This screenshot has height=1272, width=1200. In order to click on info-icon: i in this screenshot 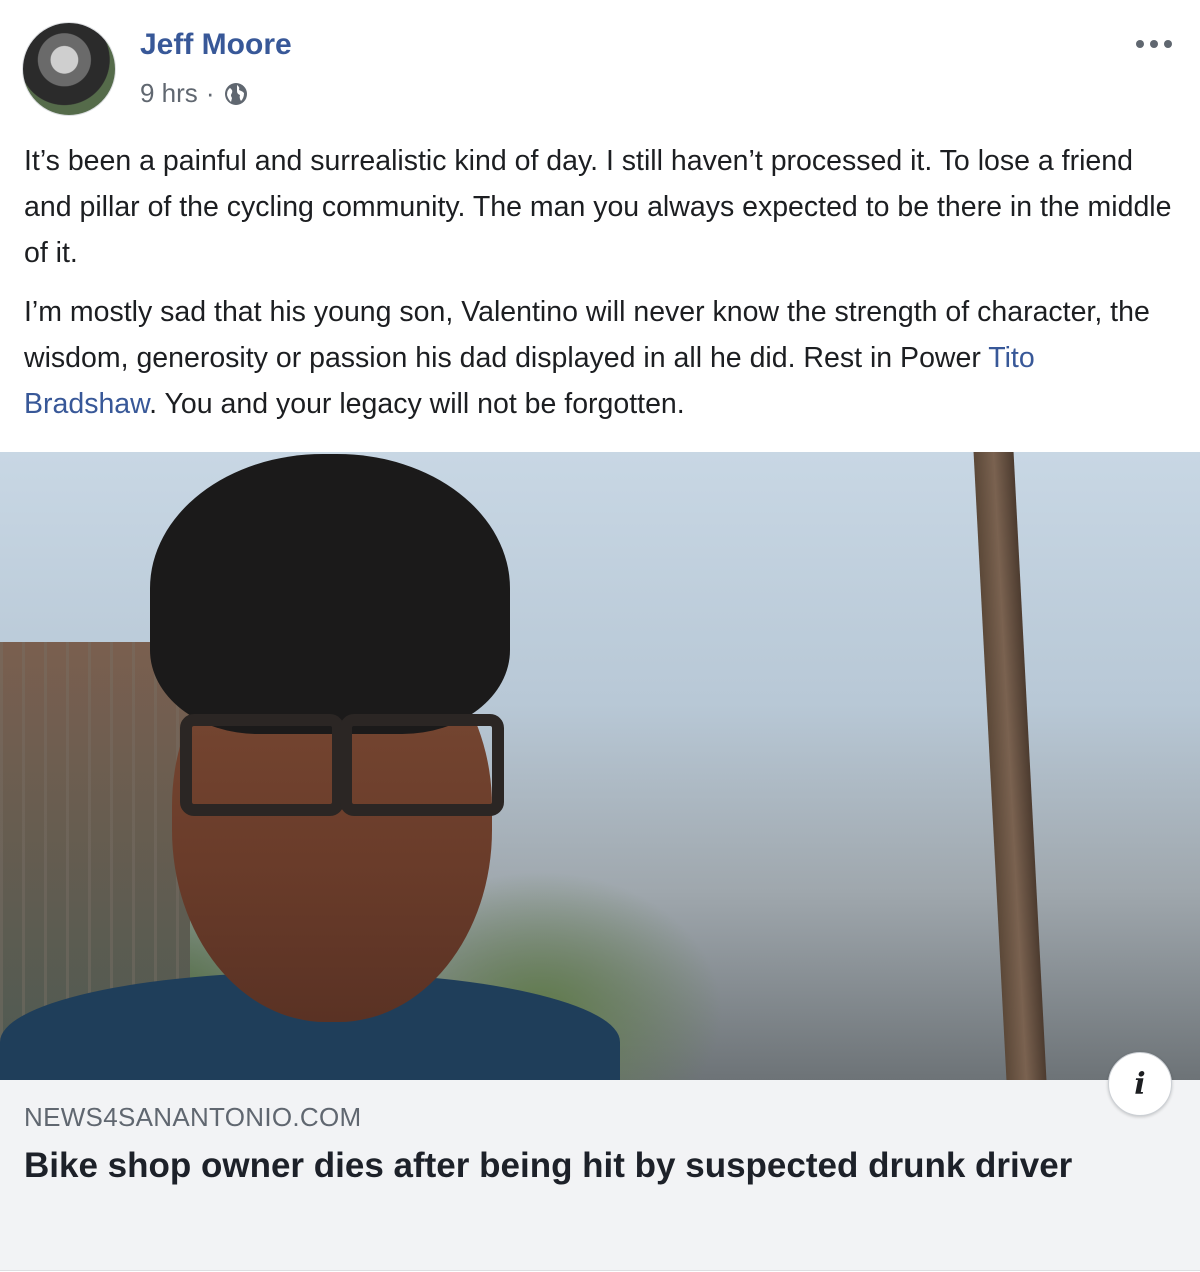, I will do `click(1140, 1084)`.